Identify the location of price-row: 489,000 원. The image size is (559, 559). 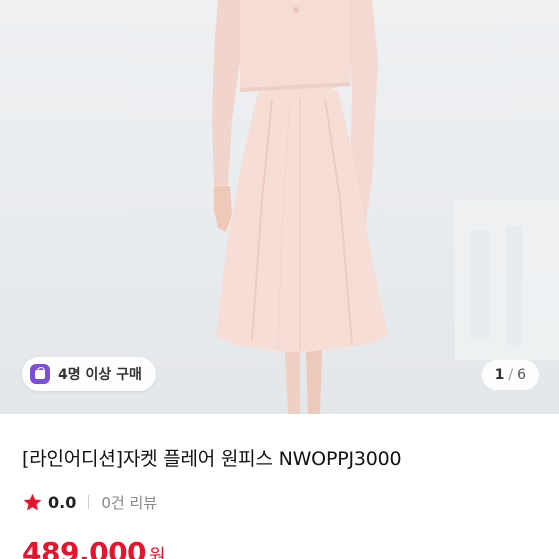
(94, 547).